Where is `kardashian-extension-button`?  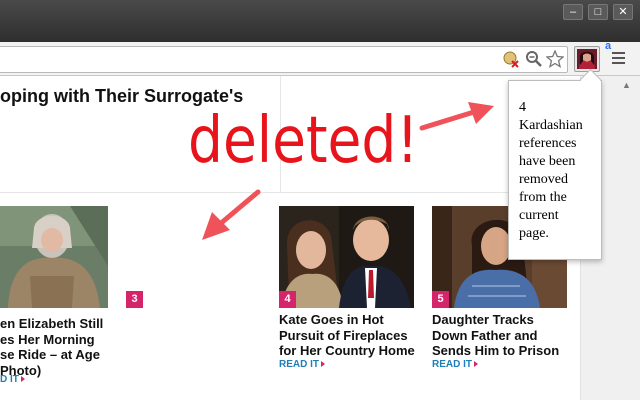 kardashian-extension-button is located at coordinates (587, 59).